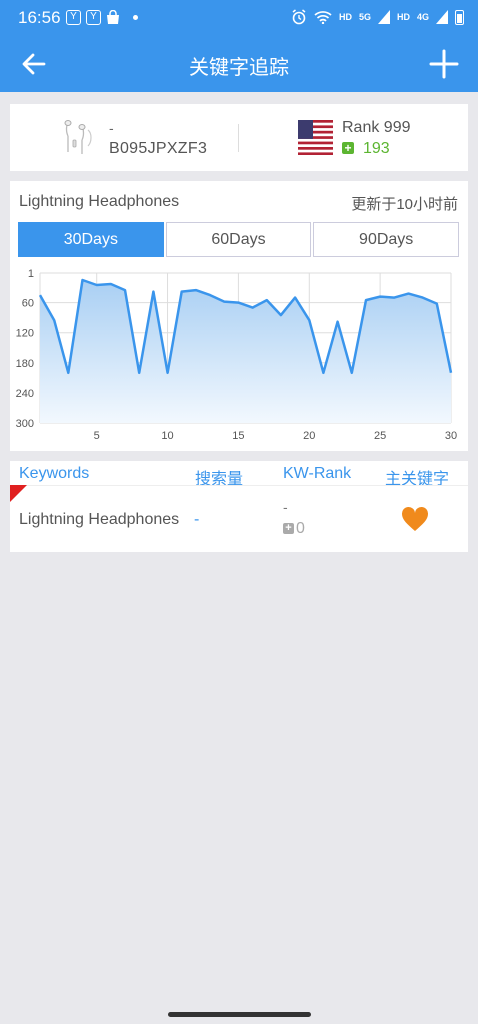  I want to click on us-flag-icon, so click(315, 137).